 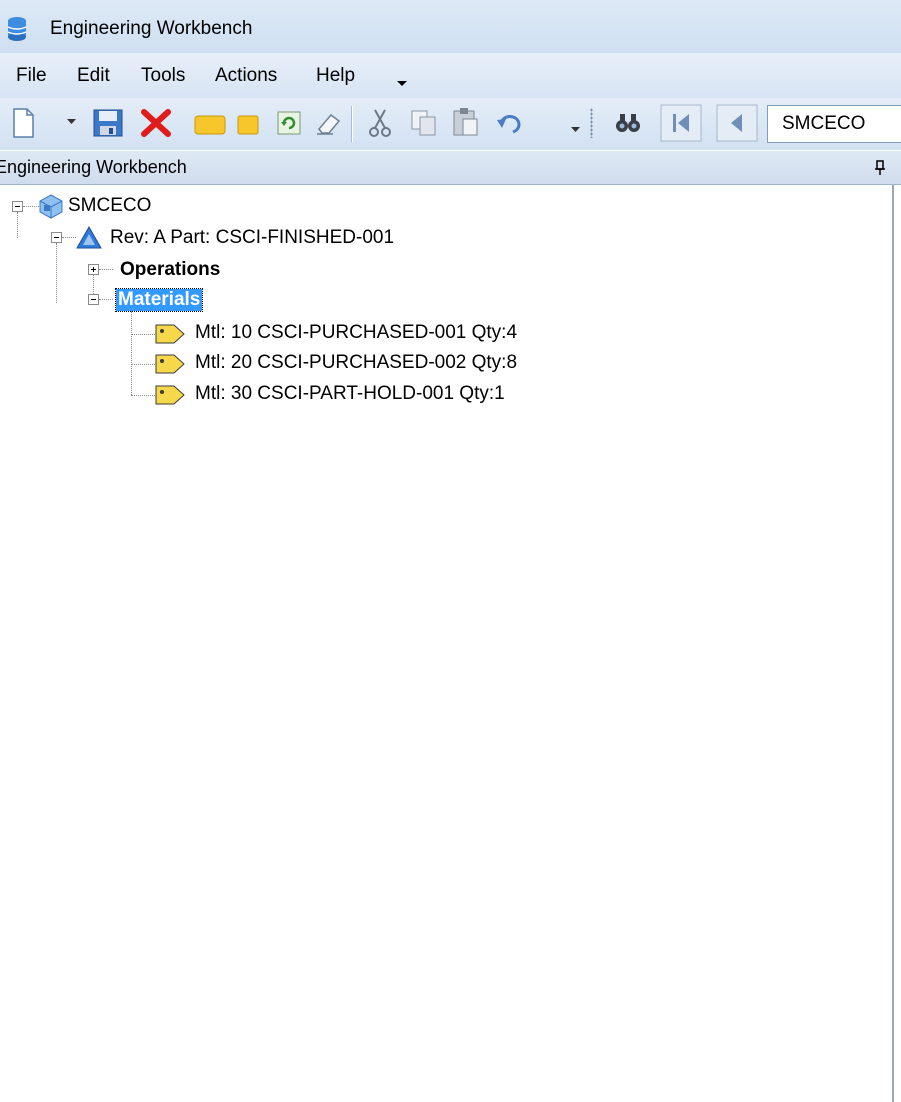 I want to click on tree-node-material-3: Mtl: 30 CSCI-PART-HOLD-001 Qty:1, so click(x=350, y=394).